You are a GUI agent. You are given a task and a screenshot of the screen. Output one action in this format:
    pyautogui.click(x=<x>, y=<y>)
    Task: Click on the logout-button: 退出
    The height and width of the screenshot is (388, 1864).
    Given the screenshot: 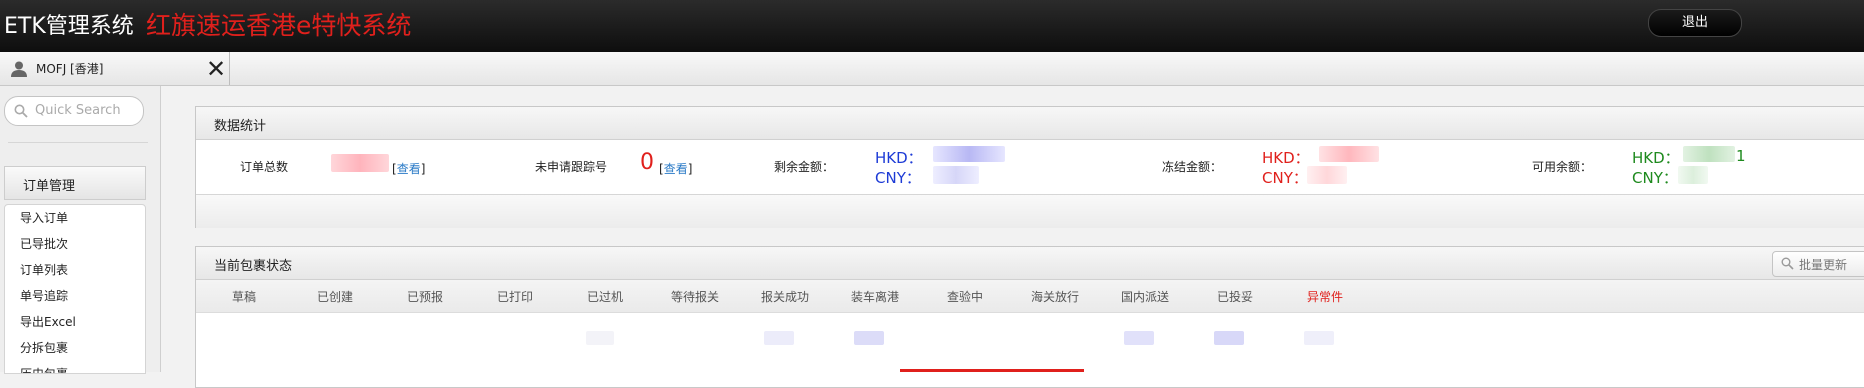 What is the action you would take?
    pyautogui.click(x=1695, y=23)
    